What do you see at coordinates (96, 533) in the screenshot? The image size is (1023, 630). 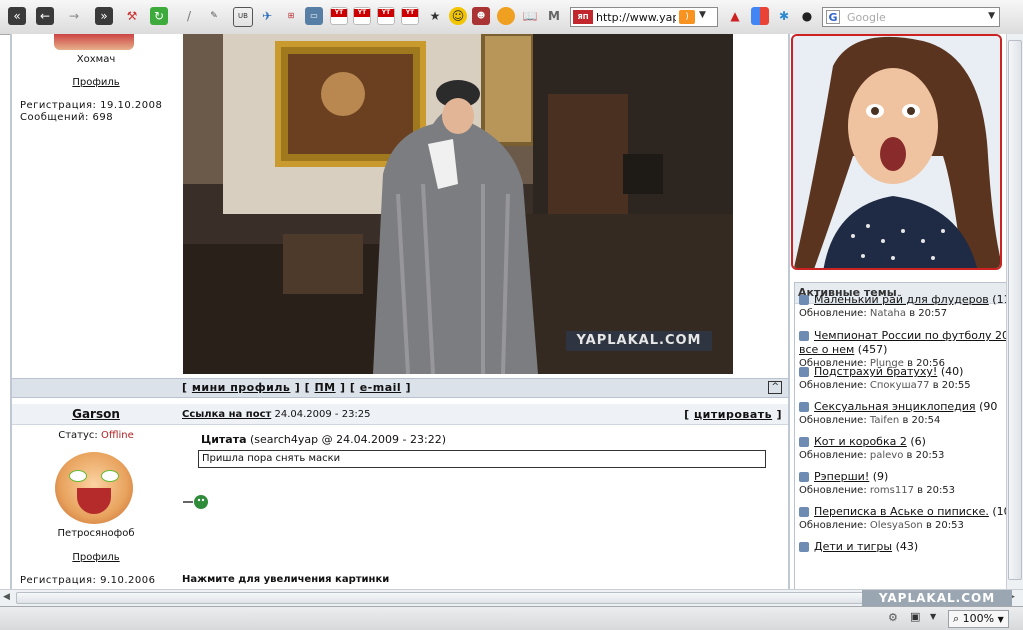 I see `user-rank: Петросянофоб` at bounding box center [96, 533].